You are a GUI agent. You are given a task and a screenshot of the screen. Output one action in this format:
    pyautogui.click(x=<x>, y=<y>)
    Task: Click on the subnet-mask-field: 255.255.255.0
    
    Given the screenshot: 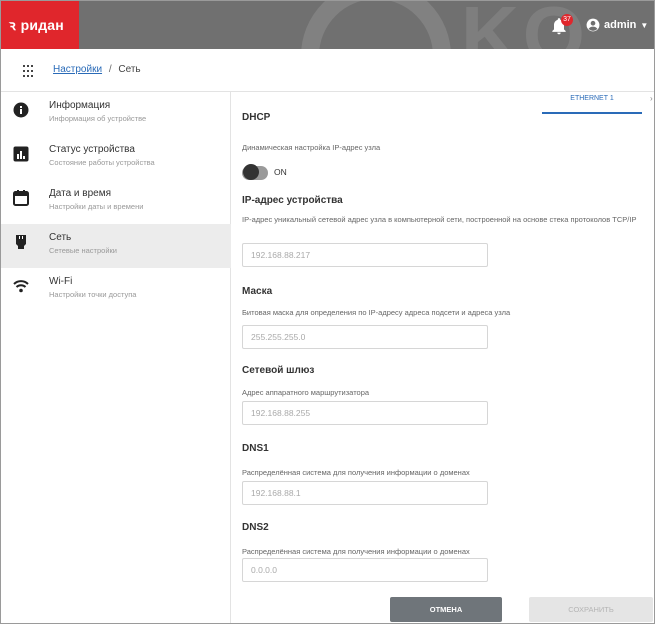 What is the action you would take?
    pyautogui.click(x=365, y=337)
    